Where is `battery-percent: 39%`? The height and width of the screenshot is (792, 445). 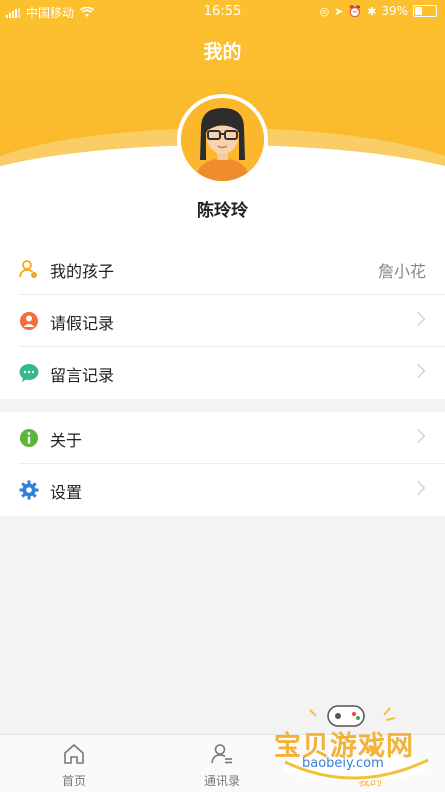 battery-percent: 39% is located at coordinates (394, 11).